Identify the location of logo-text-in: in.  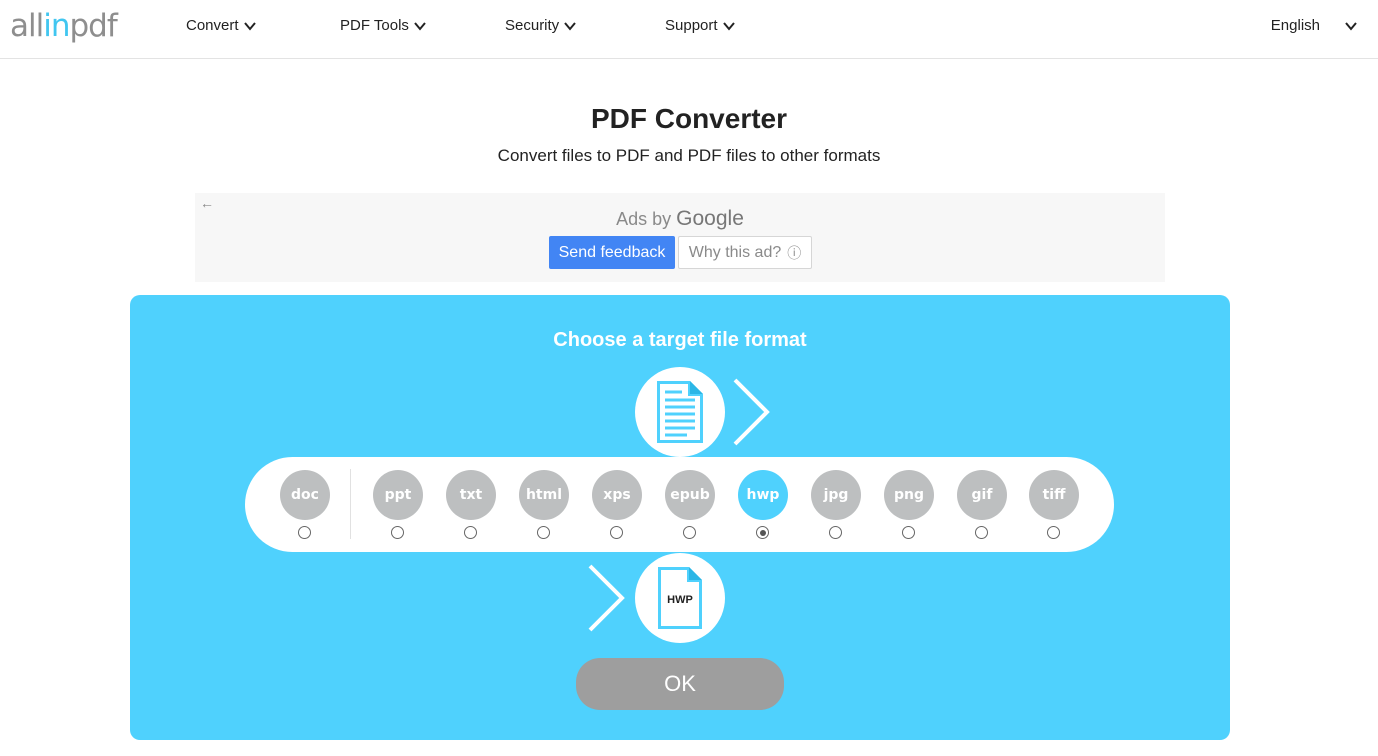
(56, 26).